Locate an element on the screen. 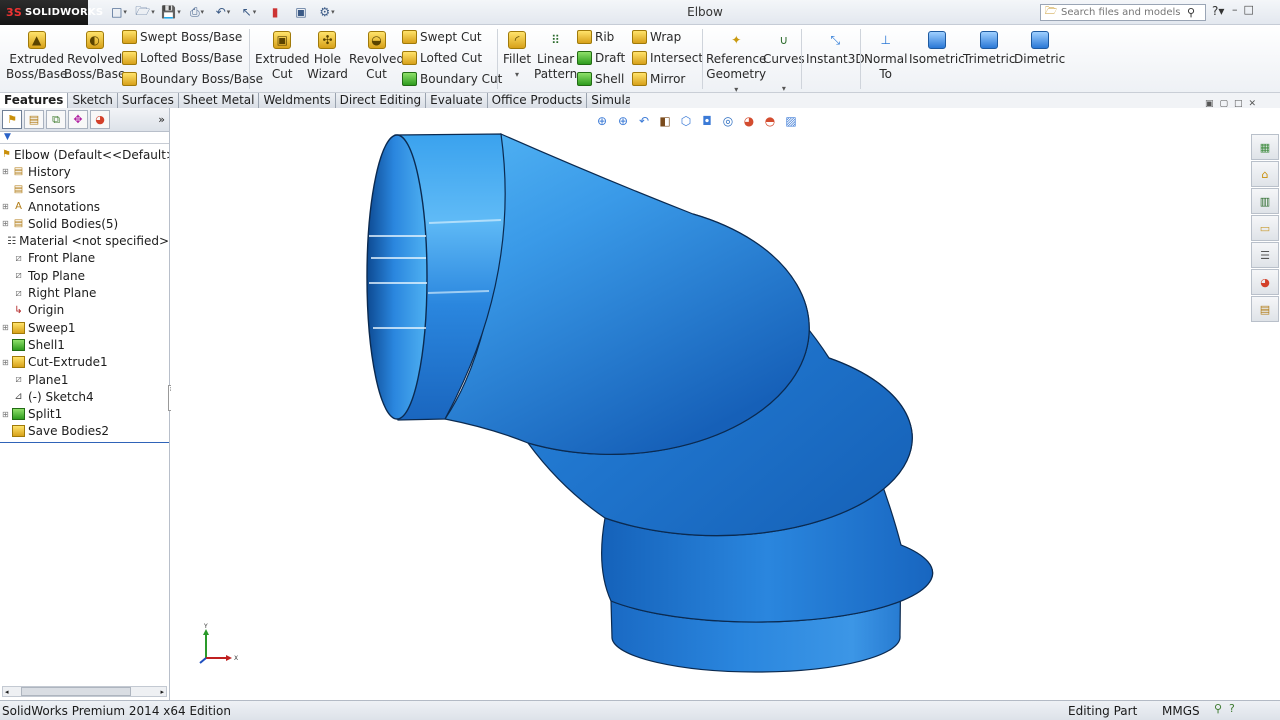 Image resolution: width=1280 pixels, height=720 pixels. viewport-close-icon: ✕ is located at coordinates (1253, 104).